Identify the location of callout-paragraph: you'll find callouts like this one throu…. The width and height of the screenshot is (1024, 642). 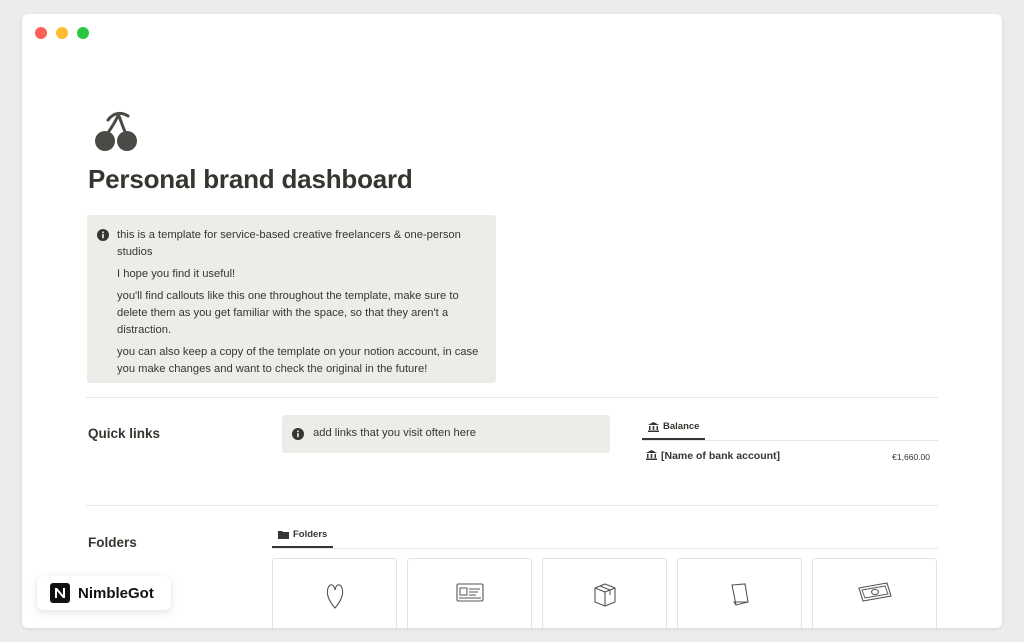
(288, 313).